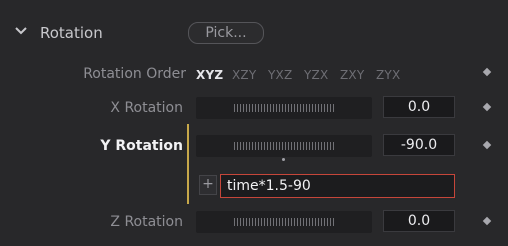 Image resolution: width=508 pixels, height=246 pixels. Describe the element at coordinates (141, 146) in the screenshot. I see `y-rotation-label: Y Rotation` at that location.